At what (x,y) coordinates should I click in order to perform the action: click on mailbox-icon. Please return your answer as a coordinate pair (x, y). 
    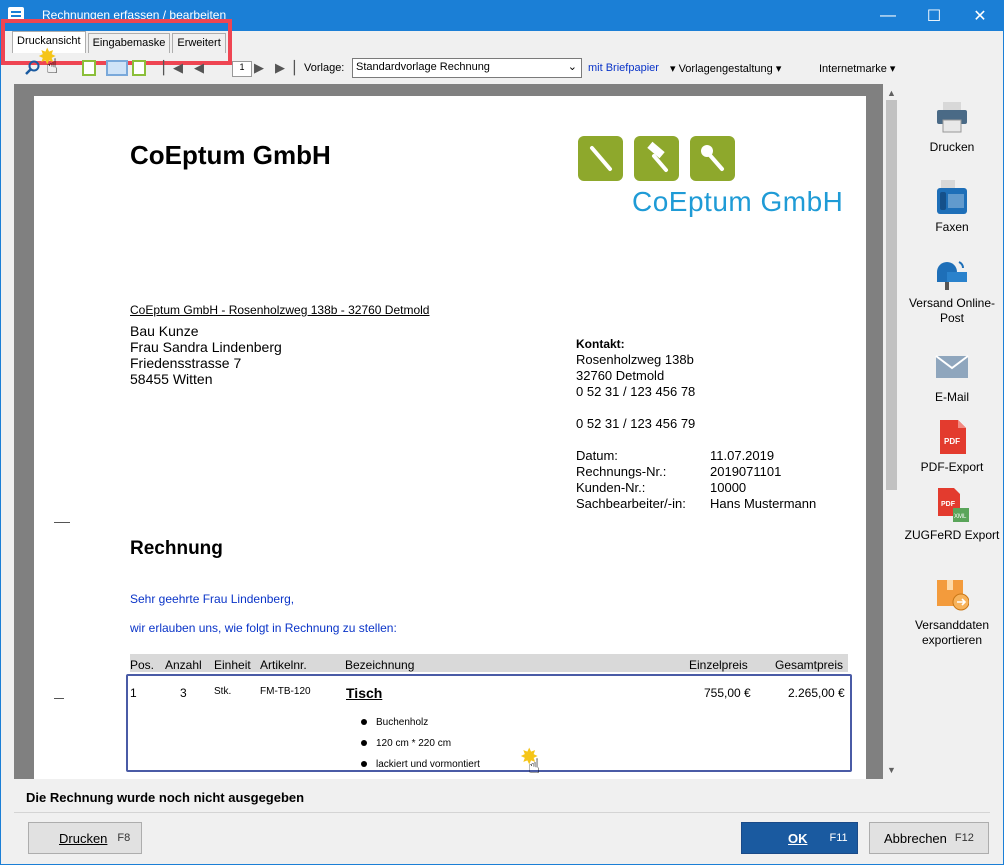
    Looking at the image, I should click on (952, 273).